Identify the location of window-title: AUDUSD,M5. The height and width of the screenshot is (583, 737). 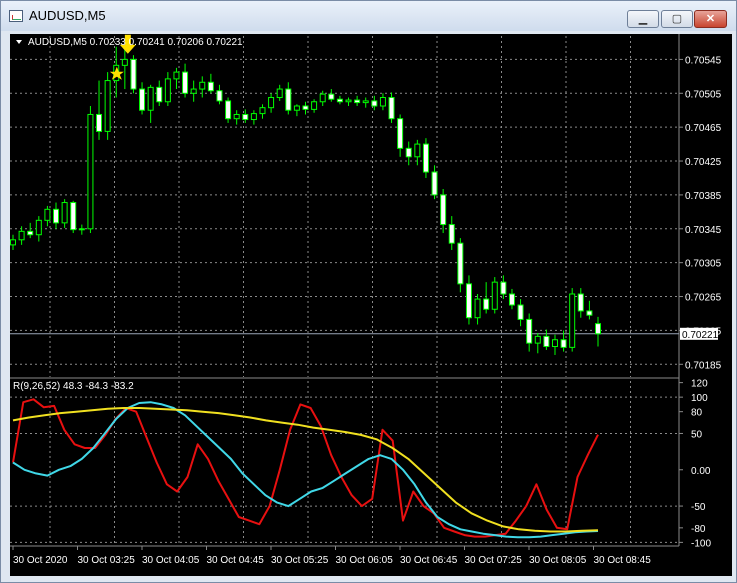
(67, 15).